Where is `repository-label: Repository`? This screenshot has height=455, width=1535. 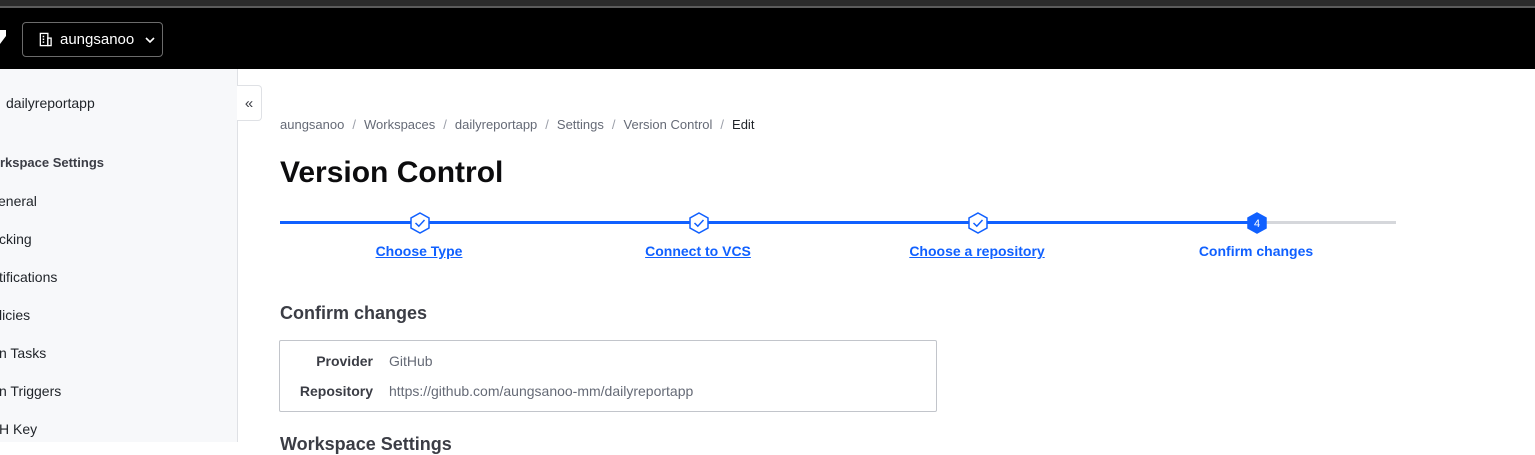 repository-label: Repository is located at coordinates (336, 391).